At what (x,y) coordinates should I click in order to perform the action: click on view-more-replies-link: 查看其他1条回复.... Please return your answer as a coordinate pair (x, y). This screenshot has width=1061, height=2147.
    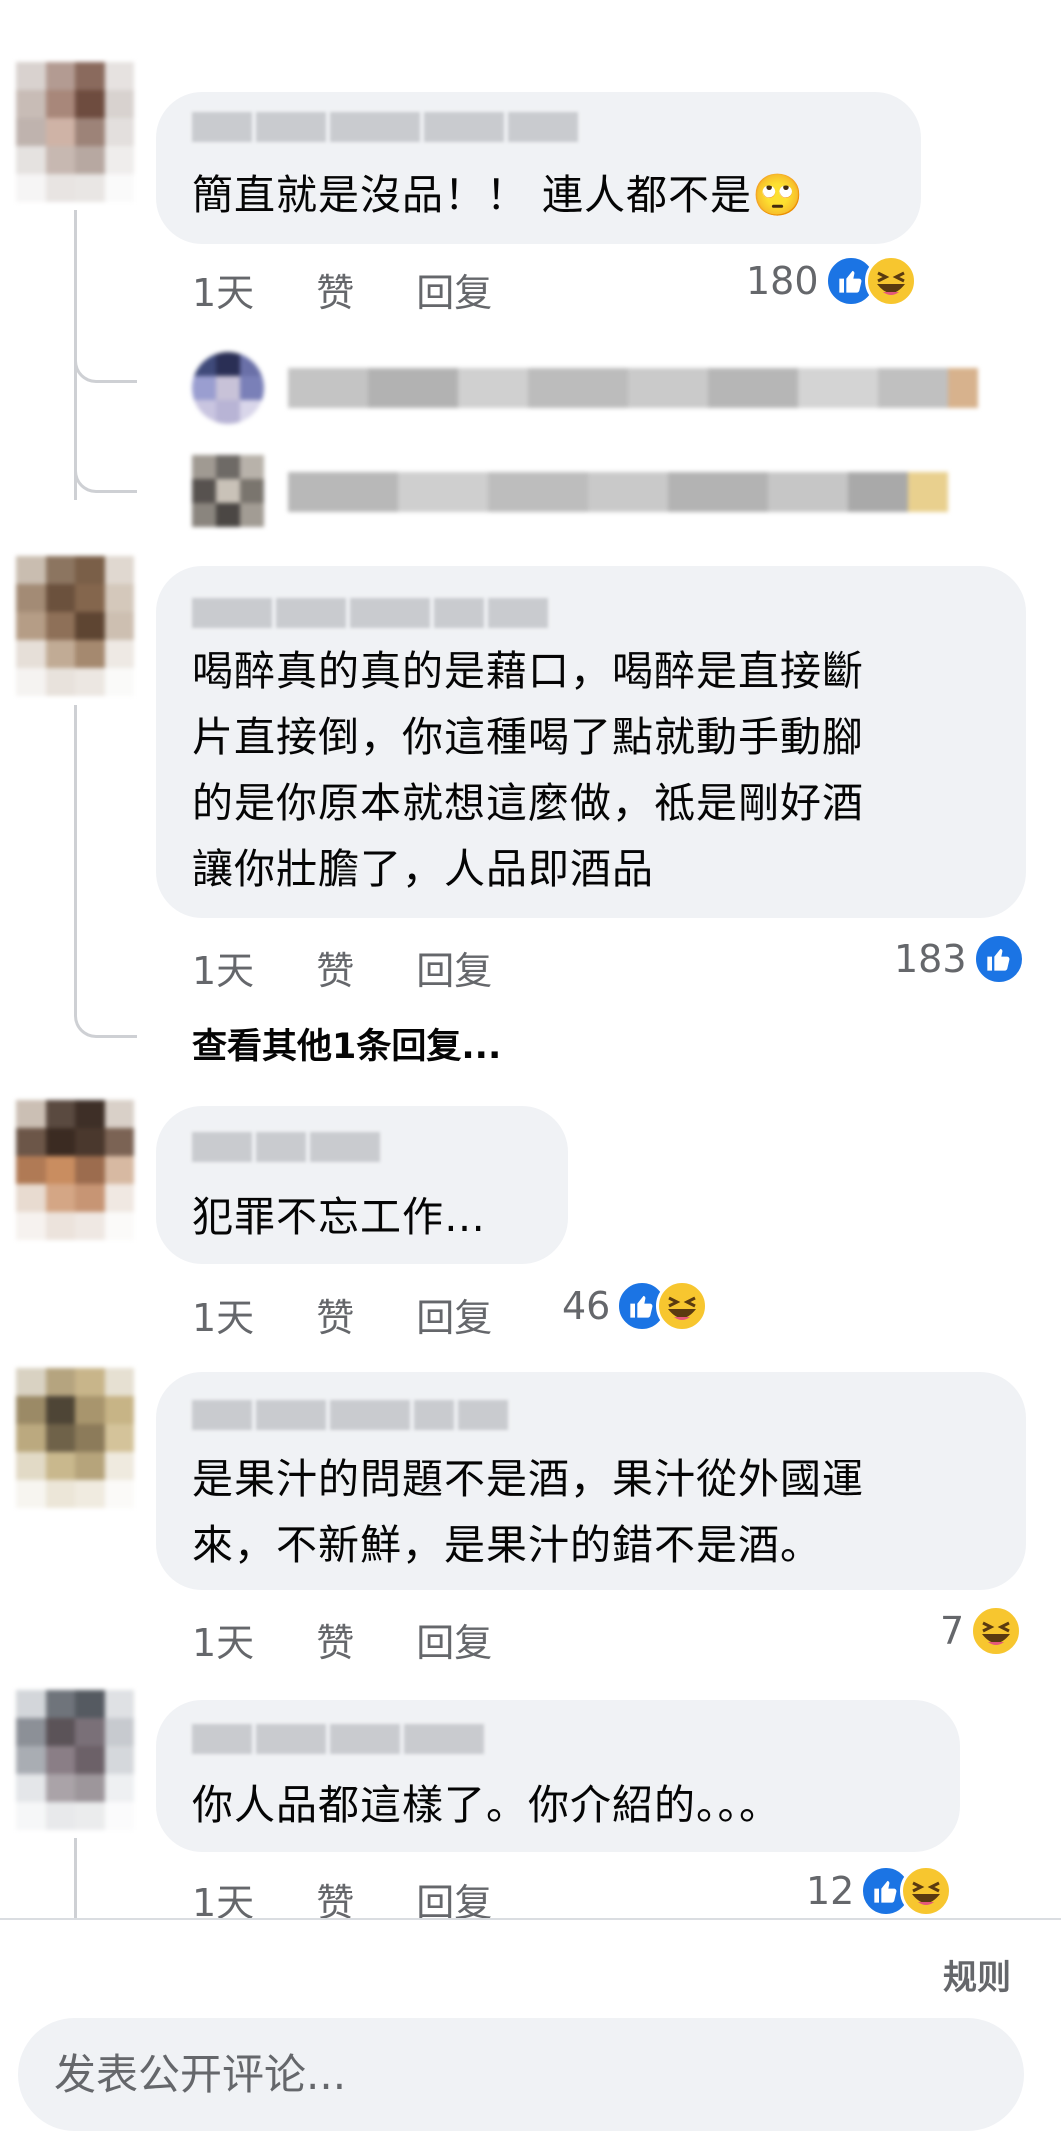
    Looking at the image, I should click on (346, 1043).